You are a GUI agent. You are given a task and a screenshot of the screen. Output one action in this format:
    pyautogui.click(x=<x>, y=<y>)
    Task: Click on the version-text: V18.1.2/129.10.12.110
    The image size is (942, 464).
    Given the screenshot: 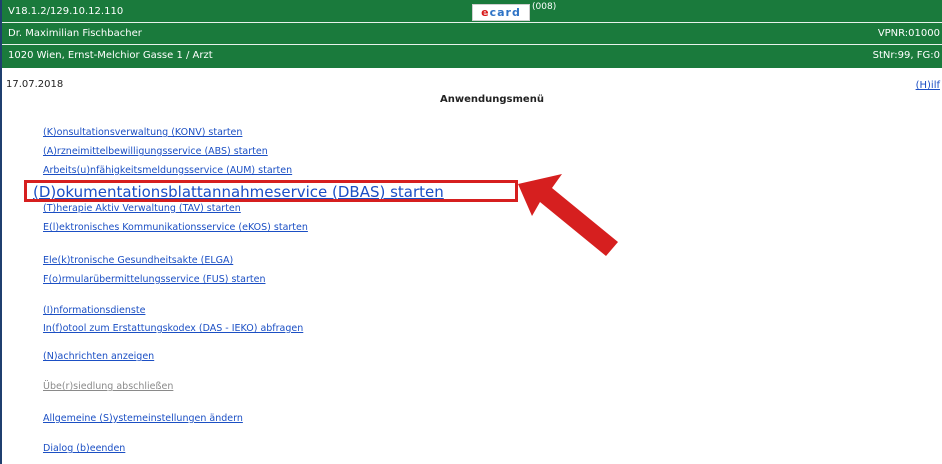 What is the action you would take?
    pyautogui.click(x=66, y=11)
    